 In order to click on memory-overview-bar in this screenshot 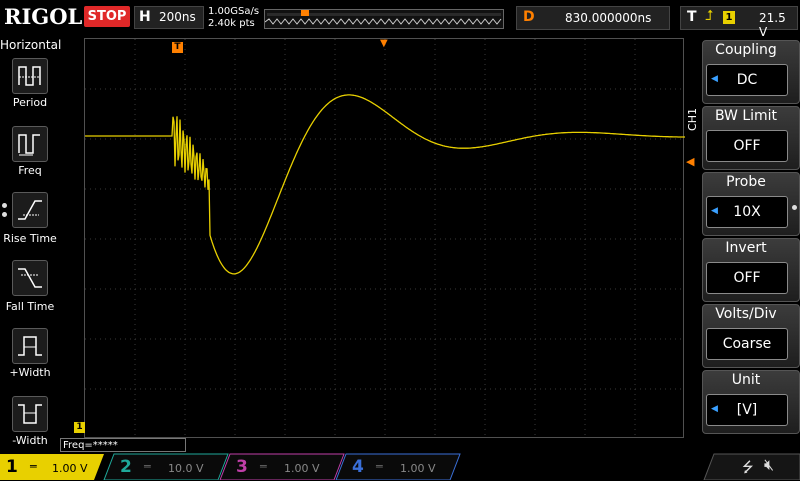, I will do `click(384, 19)`.